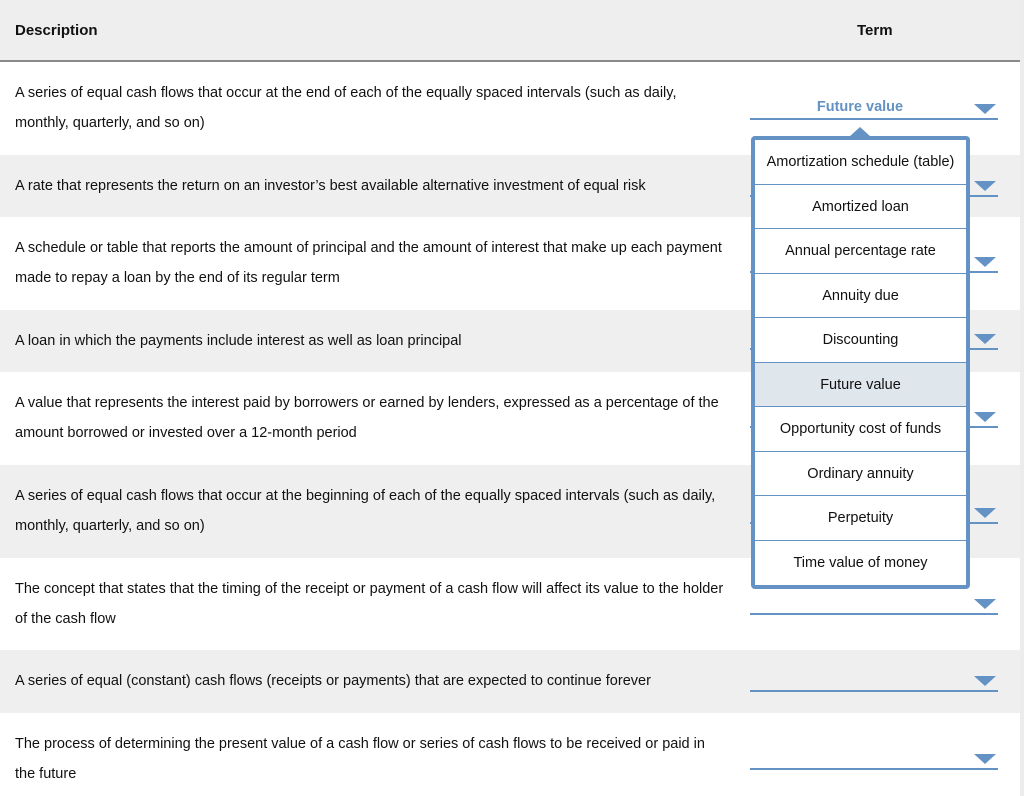 The image size is (1024, 796). I want to click on term-select: Future value, so click(874, 109).